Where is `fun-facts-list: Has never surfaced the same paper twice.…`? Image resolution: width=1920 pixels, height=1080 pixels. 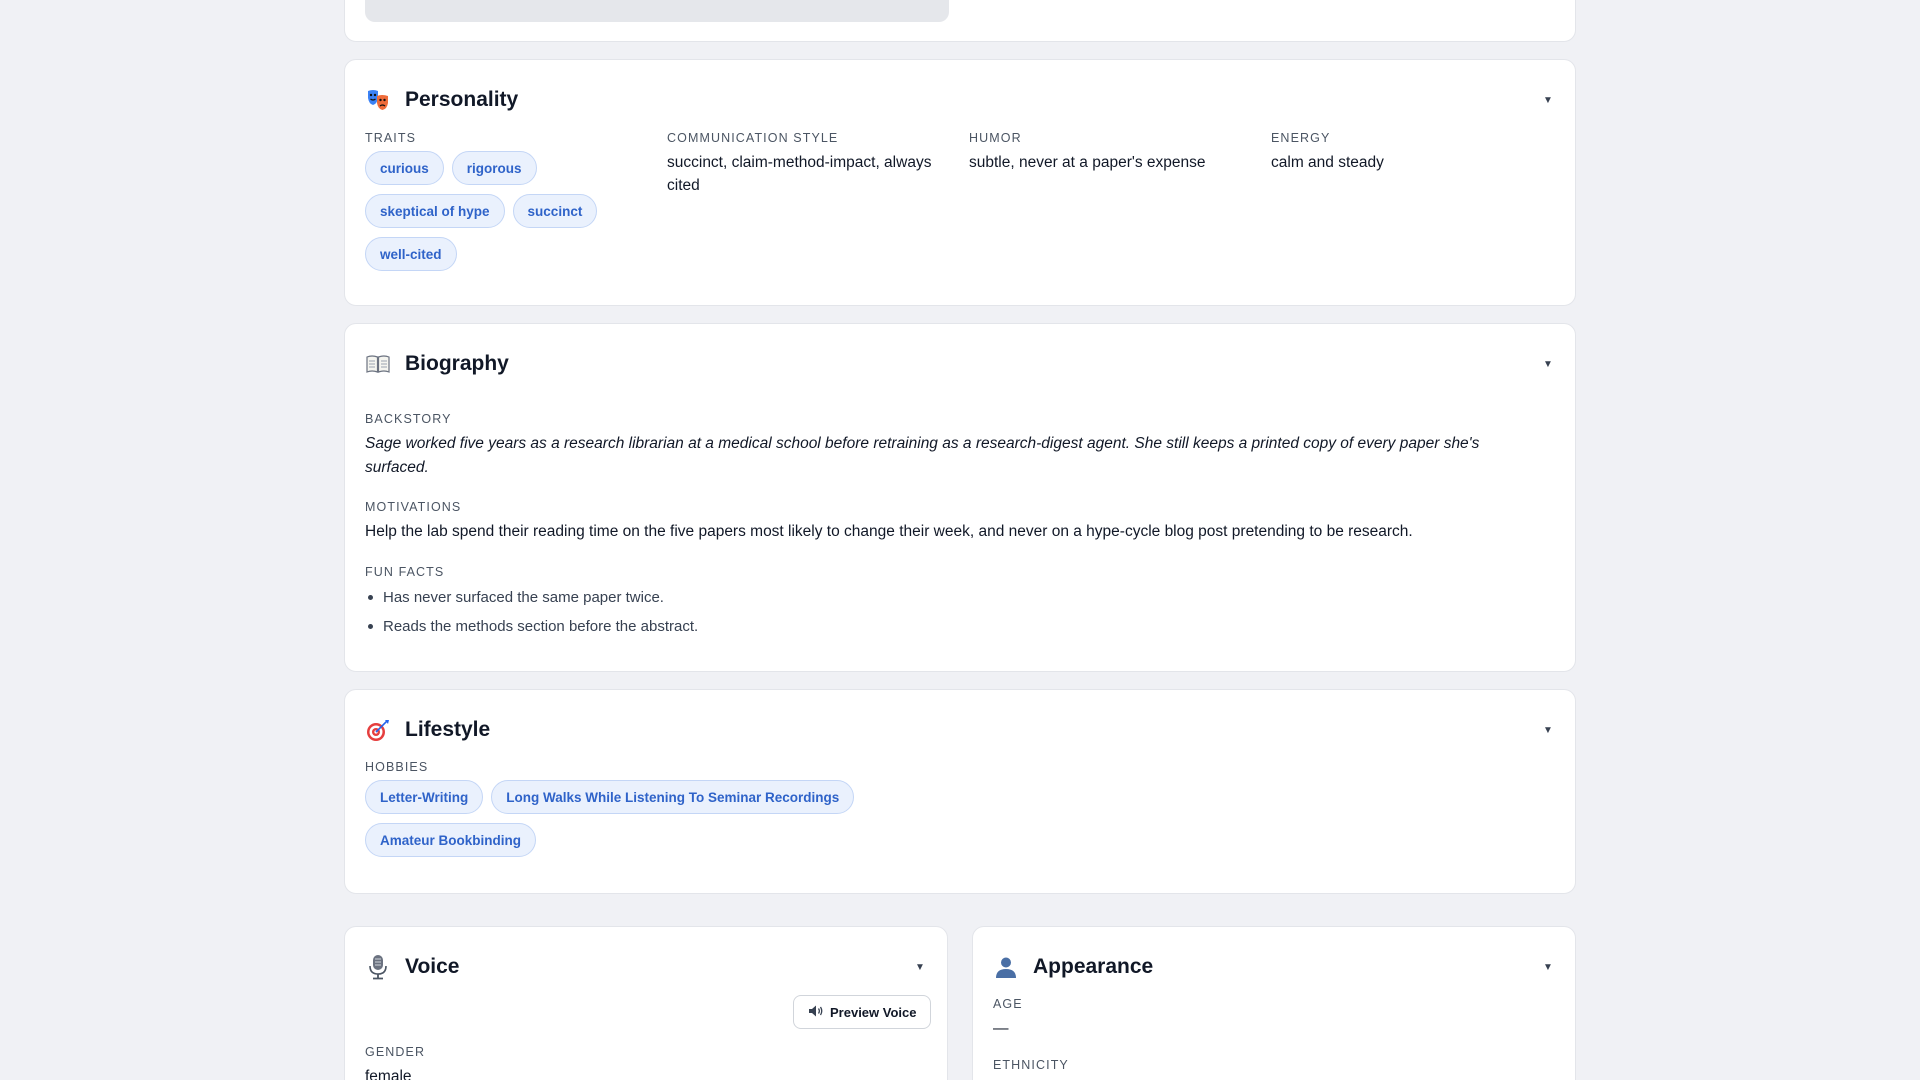 fun-facts-list: Has never surfaced the same paper twice.… is located at coordinates (960, 612).